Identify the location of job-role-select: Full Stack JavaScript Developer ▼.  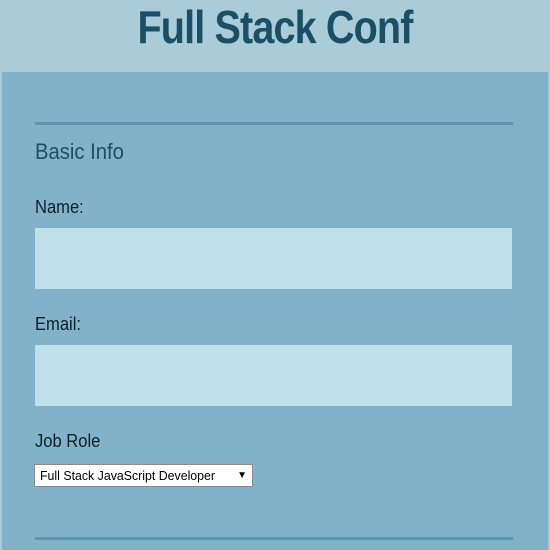
(143, 475).